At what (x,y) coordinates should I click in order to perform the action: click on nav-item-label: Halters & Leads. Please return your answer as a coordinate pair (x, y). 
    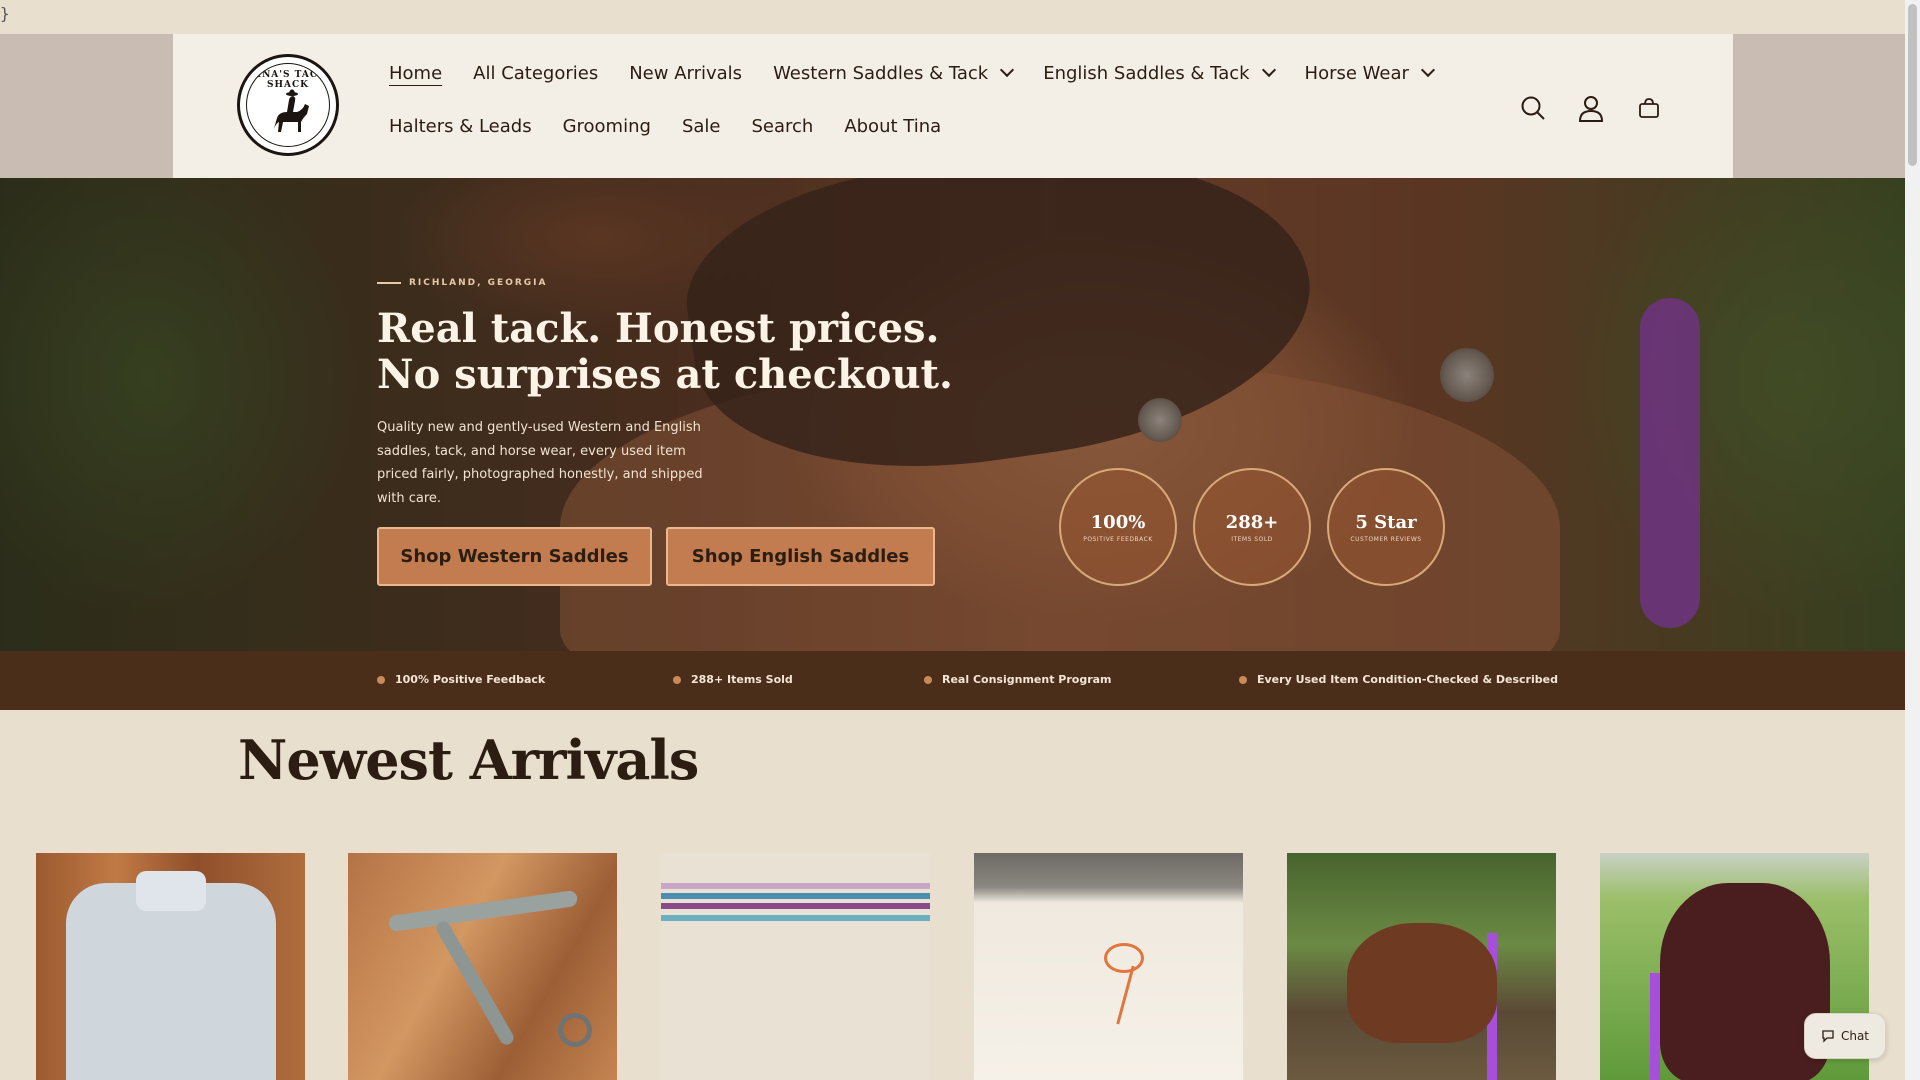
    Looking at the image, I should click on (460, 126).